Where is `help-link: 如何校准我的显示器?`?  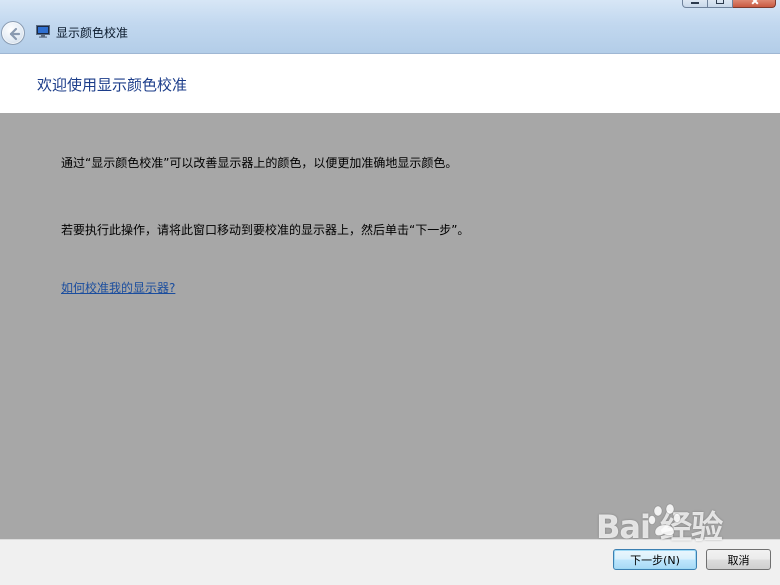 help-link: 如何校准我的显示器? is located at coordinates (118, 288).